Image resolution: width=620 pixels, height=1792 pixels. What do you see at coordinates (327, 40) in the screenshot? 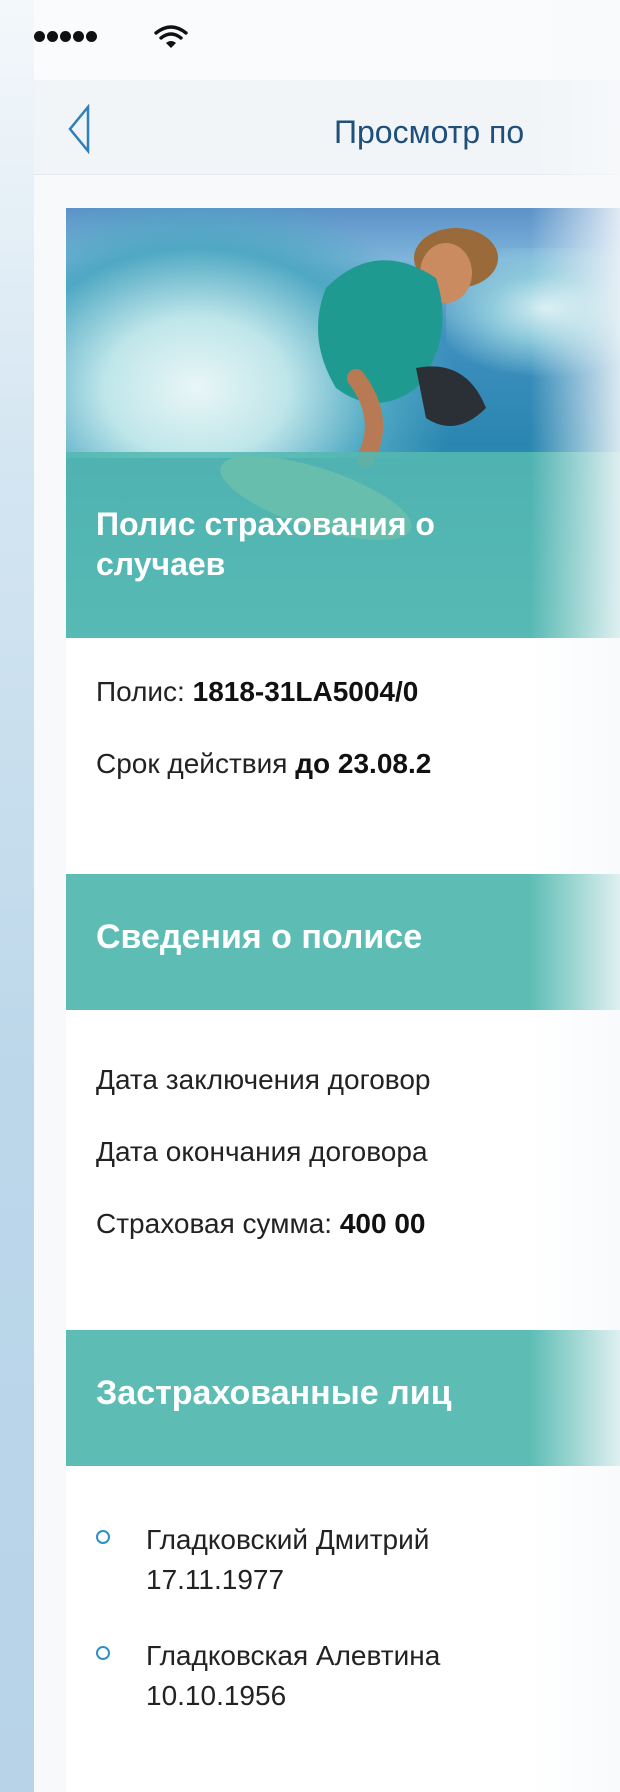
I see `status-bar` at bounding box center [327, 40].